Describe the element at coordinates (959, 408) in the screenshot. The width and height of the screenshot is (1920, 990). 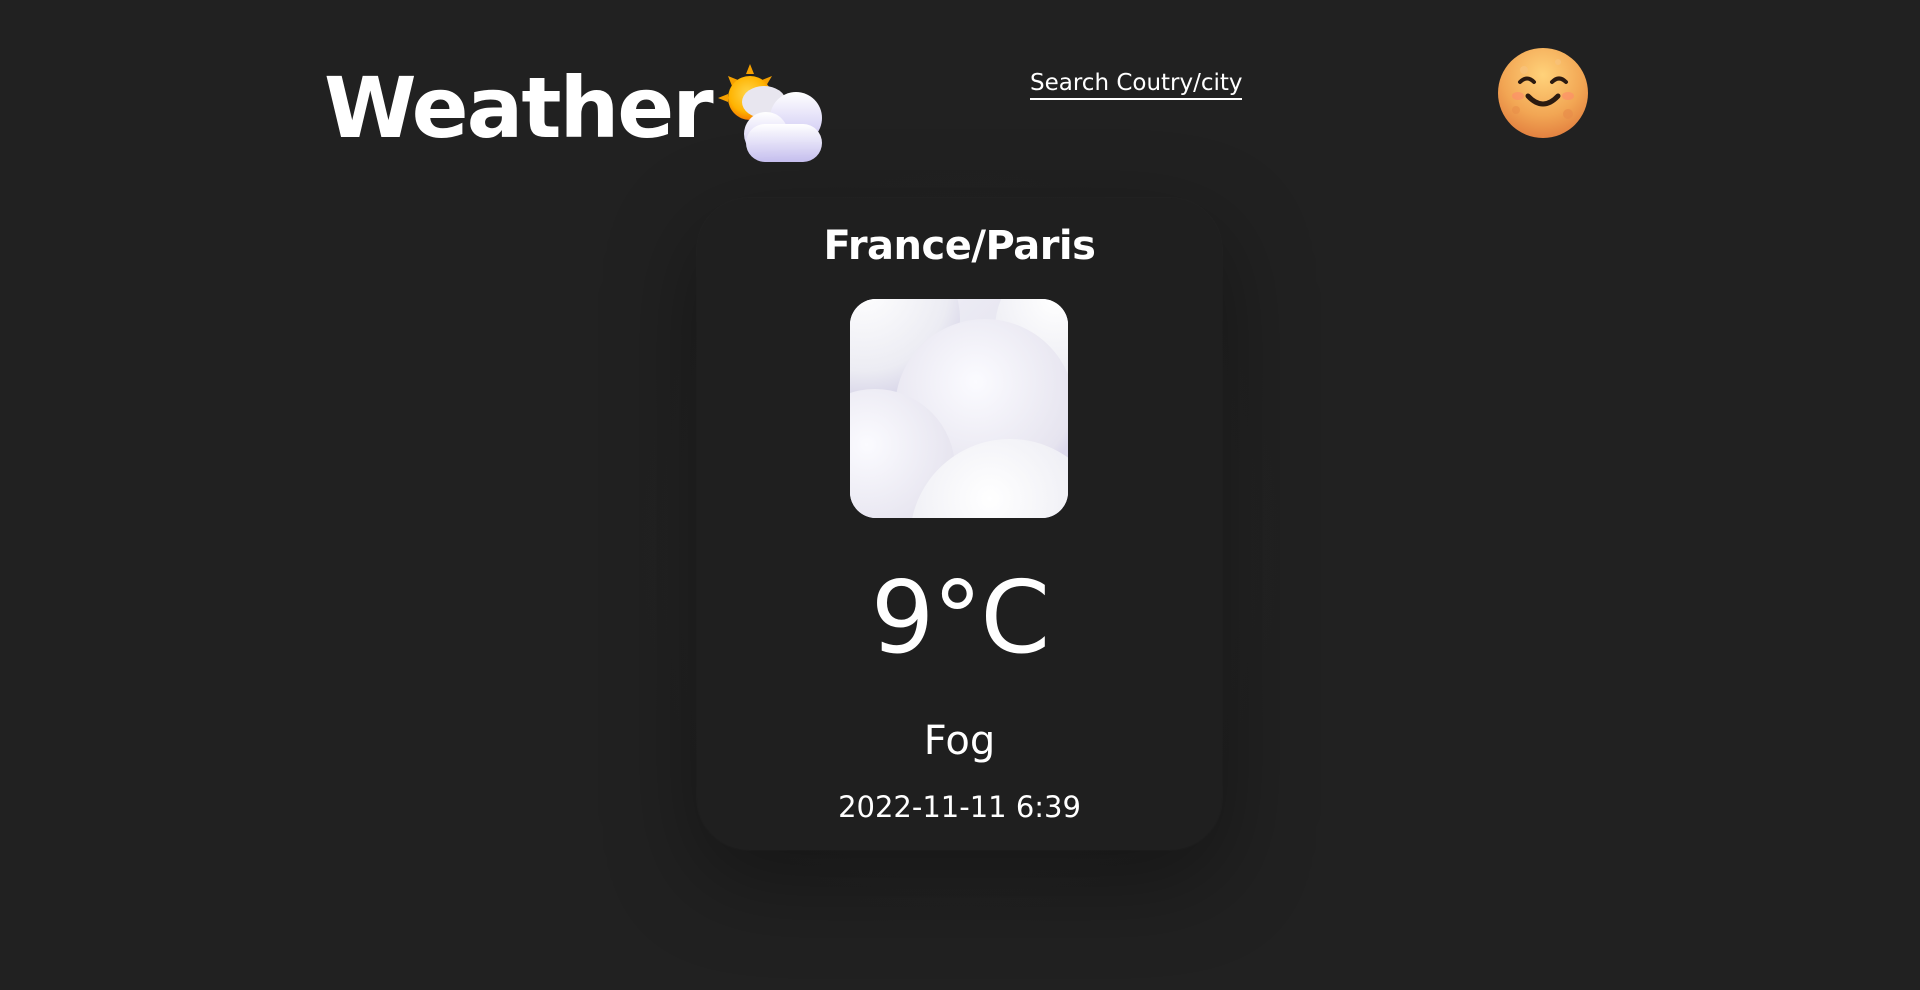
I see `fog-clouds-icon` at that location.